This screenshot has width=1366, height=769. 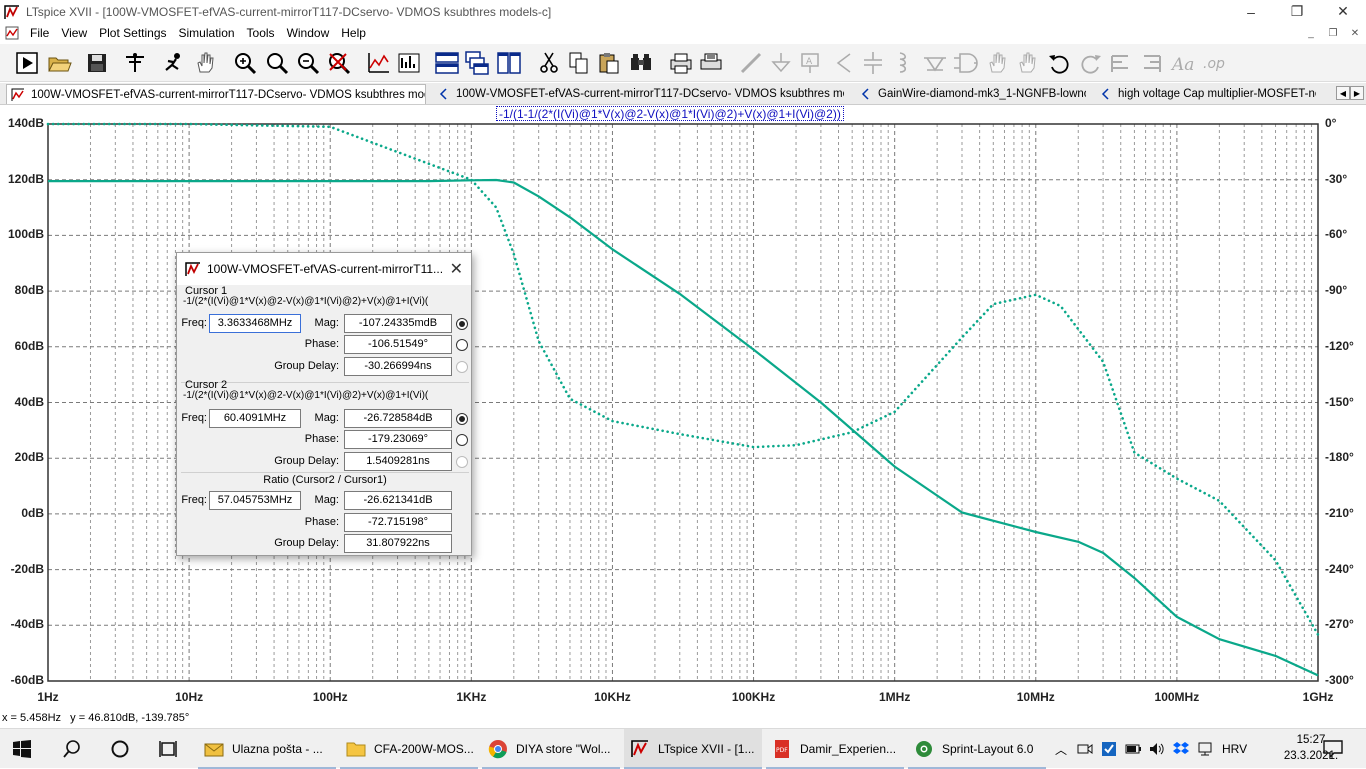 What do you see at coordinates (970, 94) in the screenshot?
I see `tab-schematic-2: GainWire-diamond-mk3_1-NGNFB-lownoise` at bounding box center [970, 94].